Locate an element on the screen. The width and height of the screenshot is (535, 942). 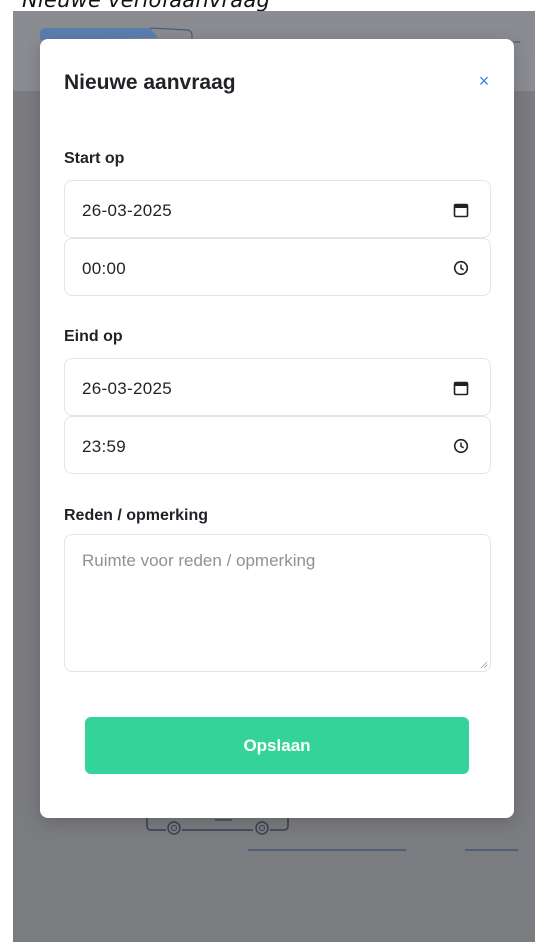
reason-textarea: Ruimte voor reden / opmerking is located at coordinates (277, 603).